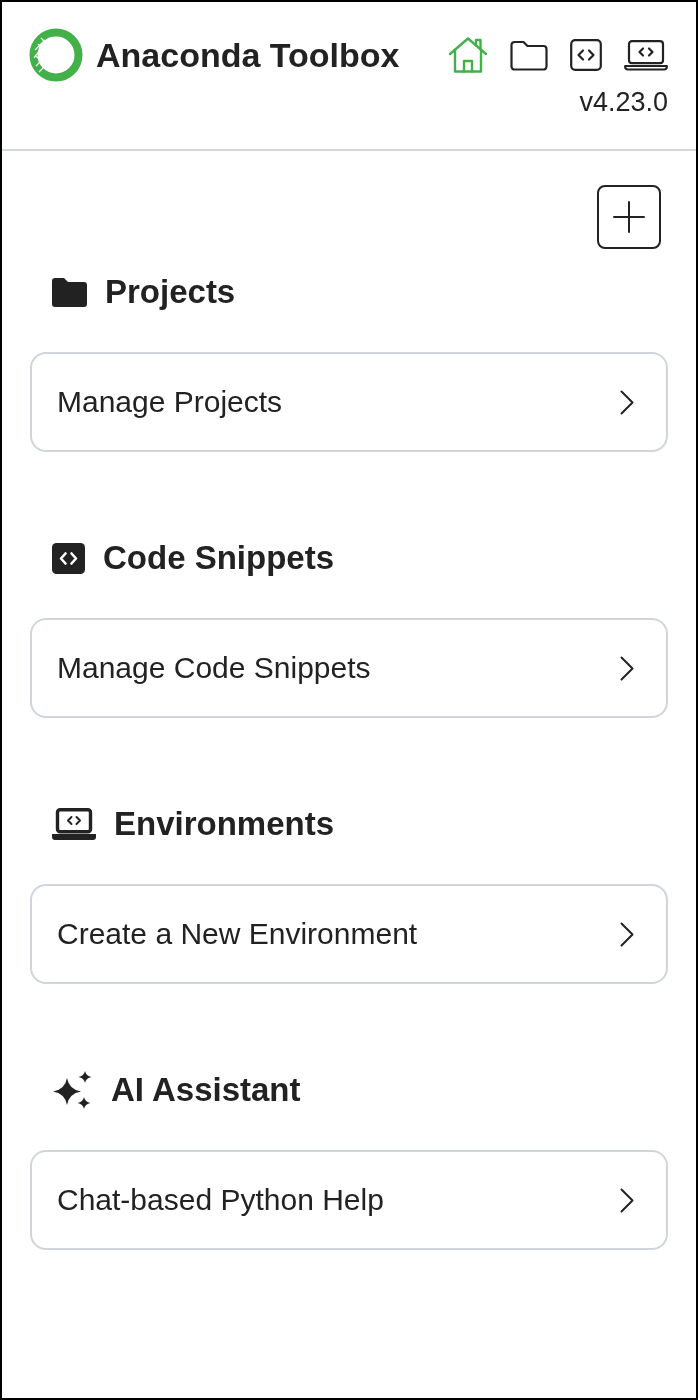  Describe the element at coordinates (623, 102) in the screenshot. I see `version-label: v4.23.0` at that location.